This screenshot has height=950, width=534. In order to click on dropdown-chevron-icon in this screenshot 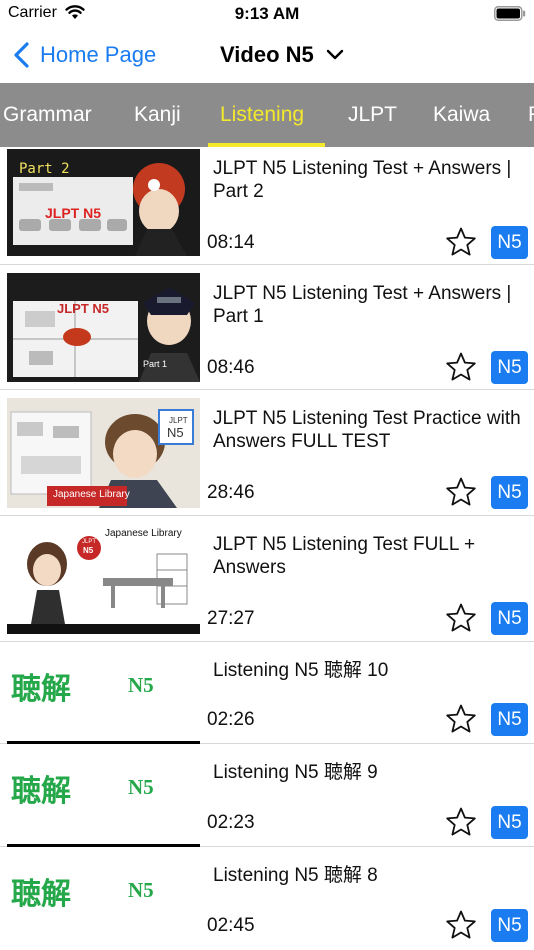, I will do `click(334, 54)`.